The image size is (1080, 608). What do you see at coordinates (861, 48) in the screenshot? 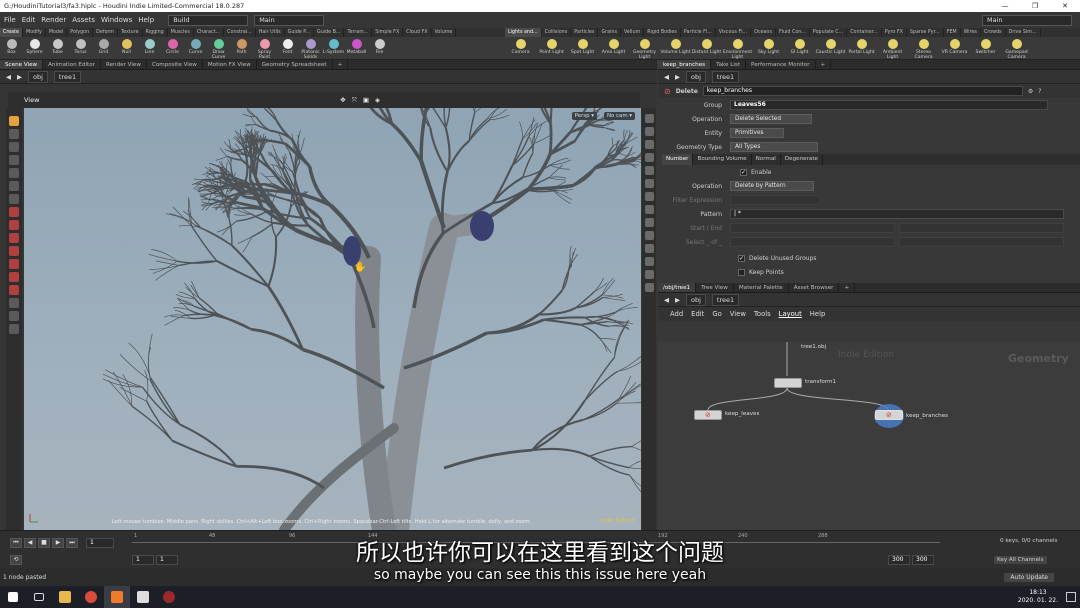
I see `shelf-tool: Portal Light` at bounding box center [861, 48].